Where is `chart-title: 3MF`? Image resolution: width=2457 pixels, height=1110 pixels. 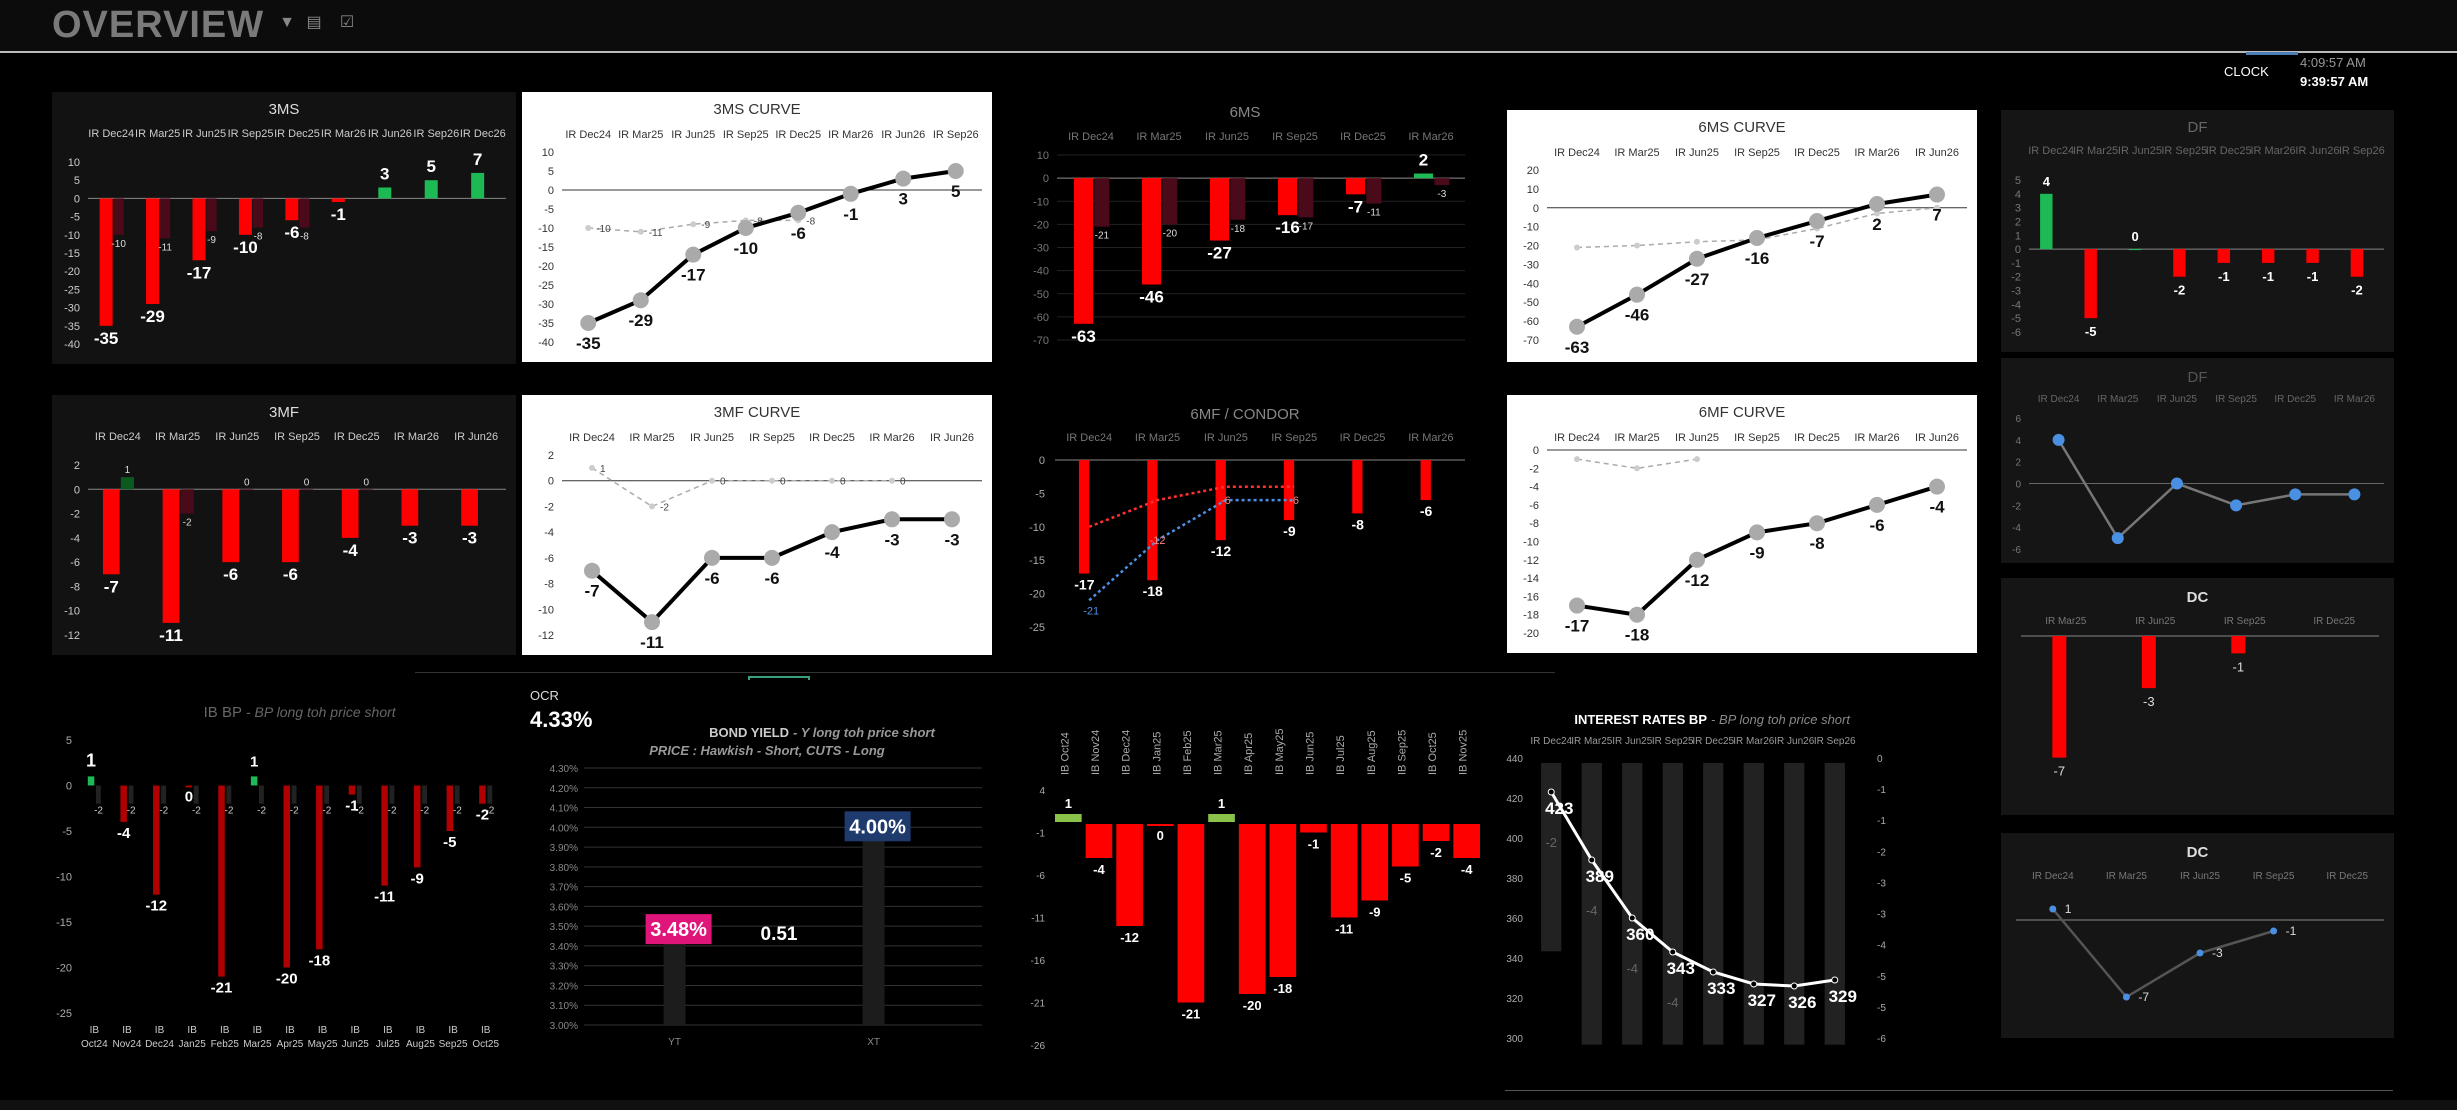 chart-title: 3MF is located at coordinates (284, 412).